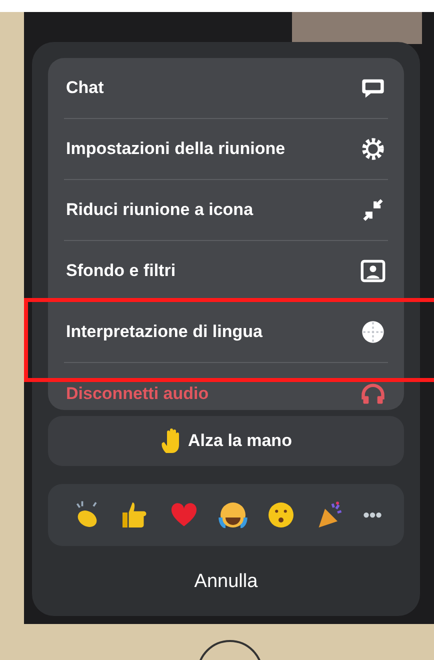 This screenshot has height=660, width=434. What do you see at coordinates (372, 515) in the screenshot?
I see `more-reactions-button: •••` at bounding box center [372, 515].